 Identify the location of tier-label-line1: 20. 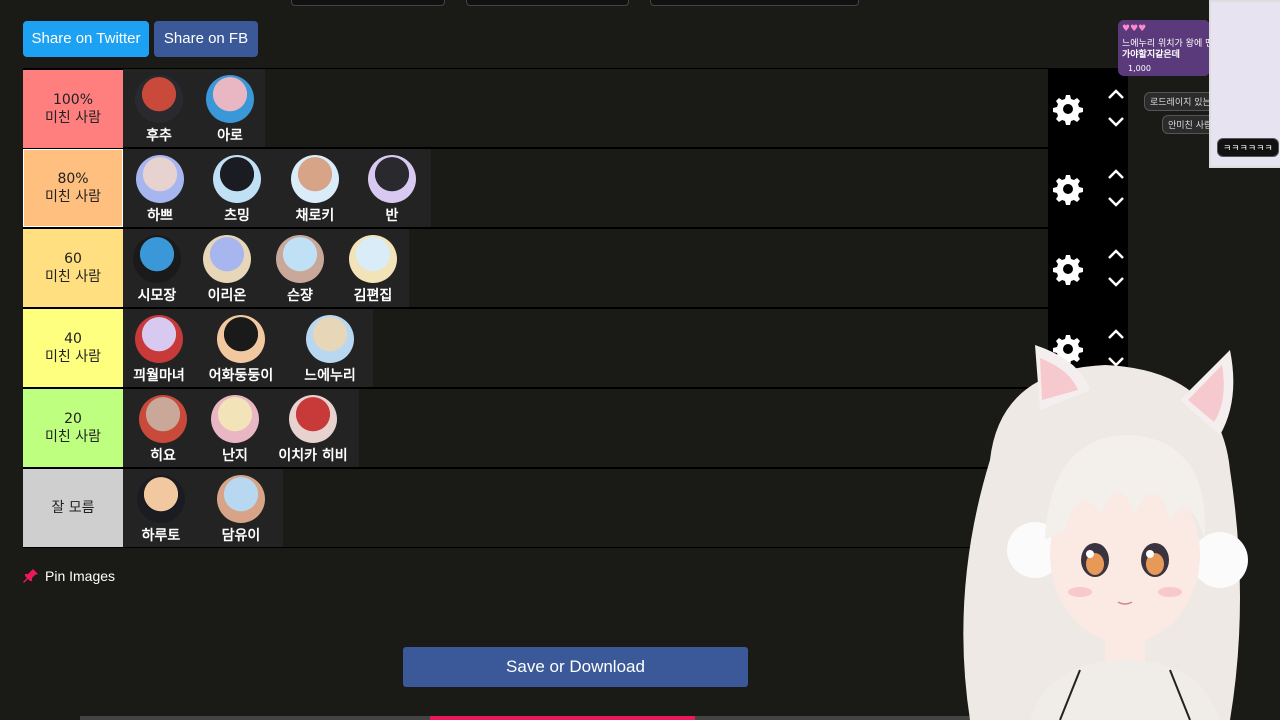
(73, 419).